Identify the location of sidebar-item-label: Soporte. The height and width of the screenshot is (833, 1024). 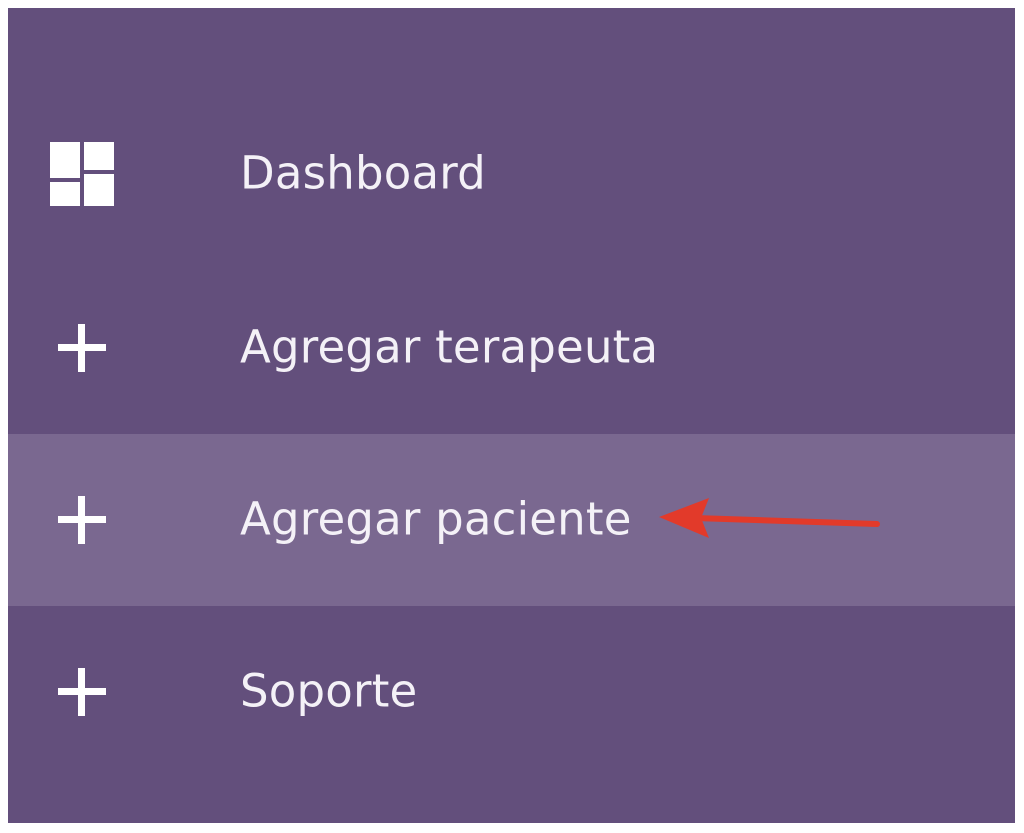
(329, 691).